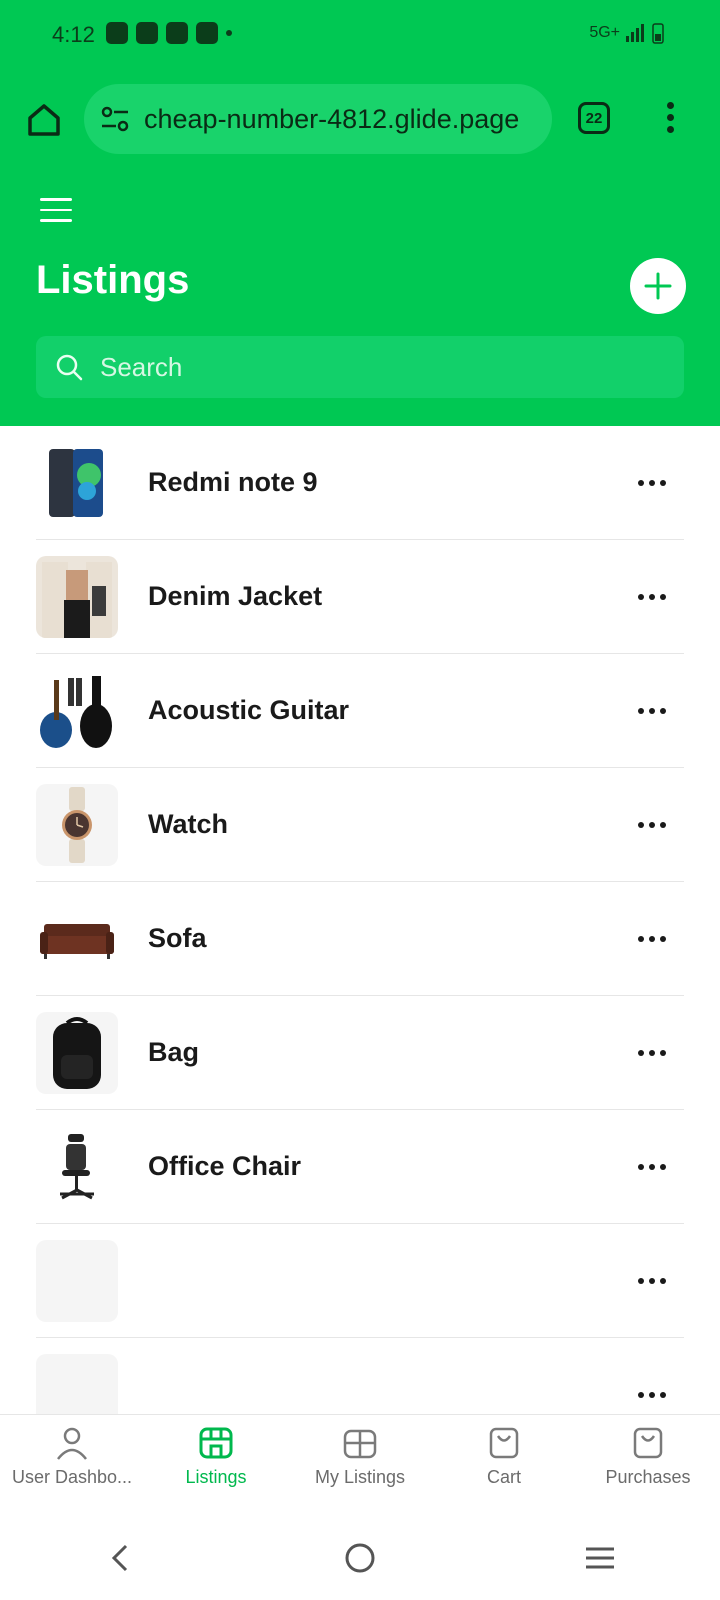  I want to click on nav-label: Cart, so click(503, 1477).